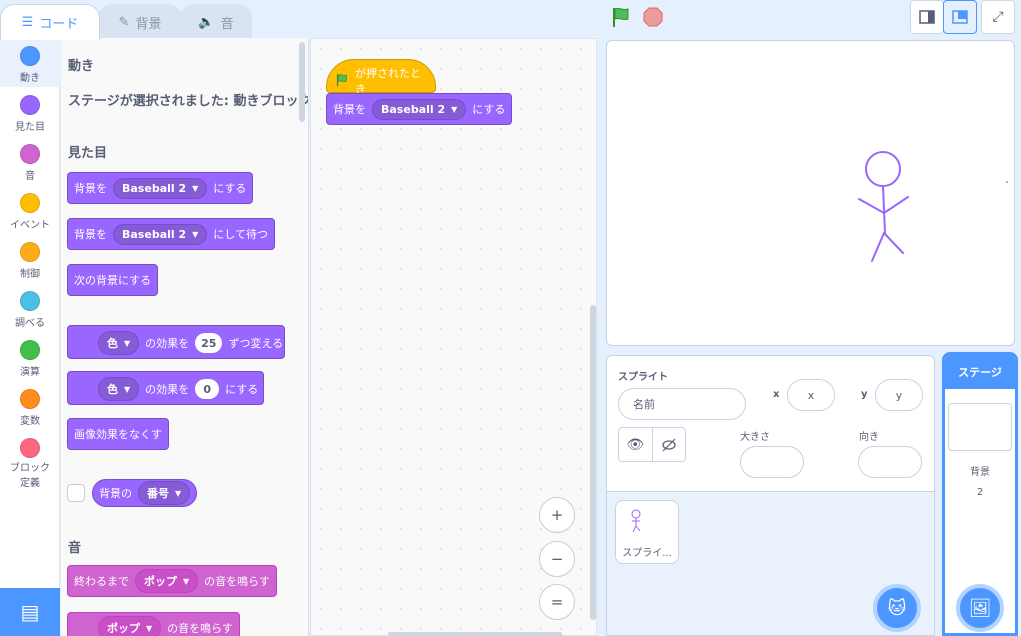 The height and width of the screenshot is (636, 1021). I want to click on category-sensing: 調べる, so click(30, 307).